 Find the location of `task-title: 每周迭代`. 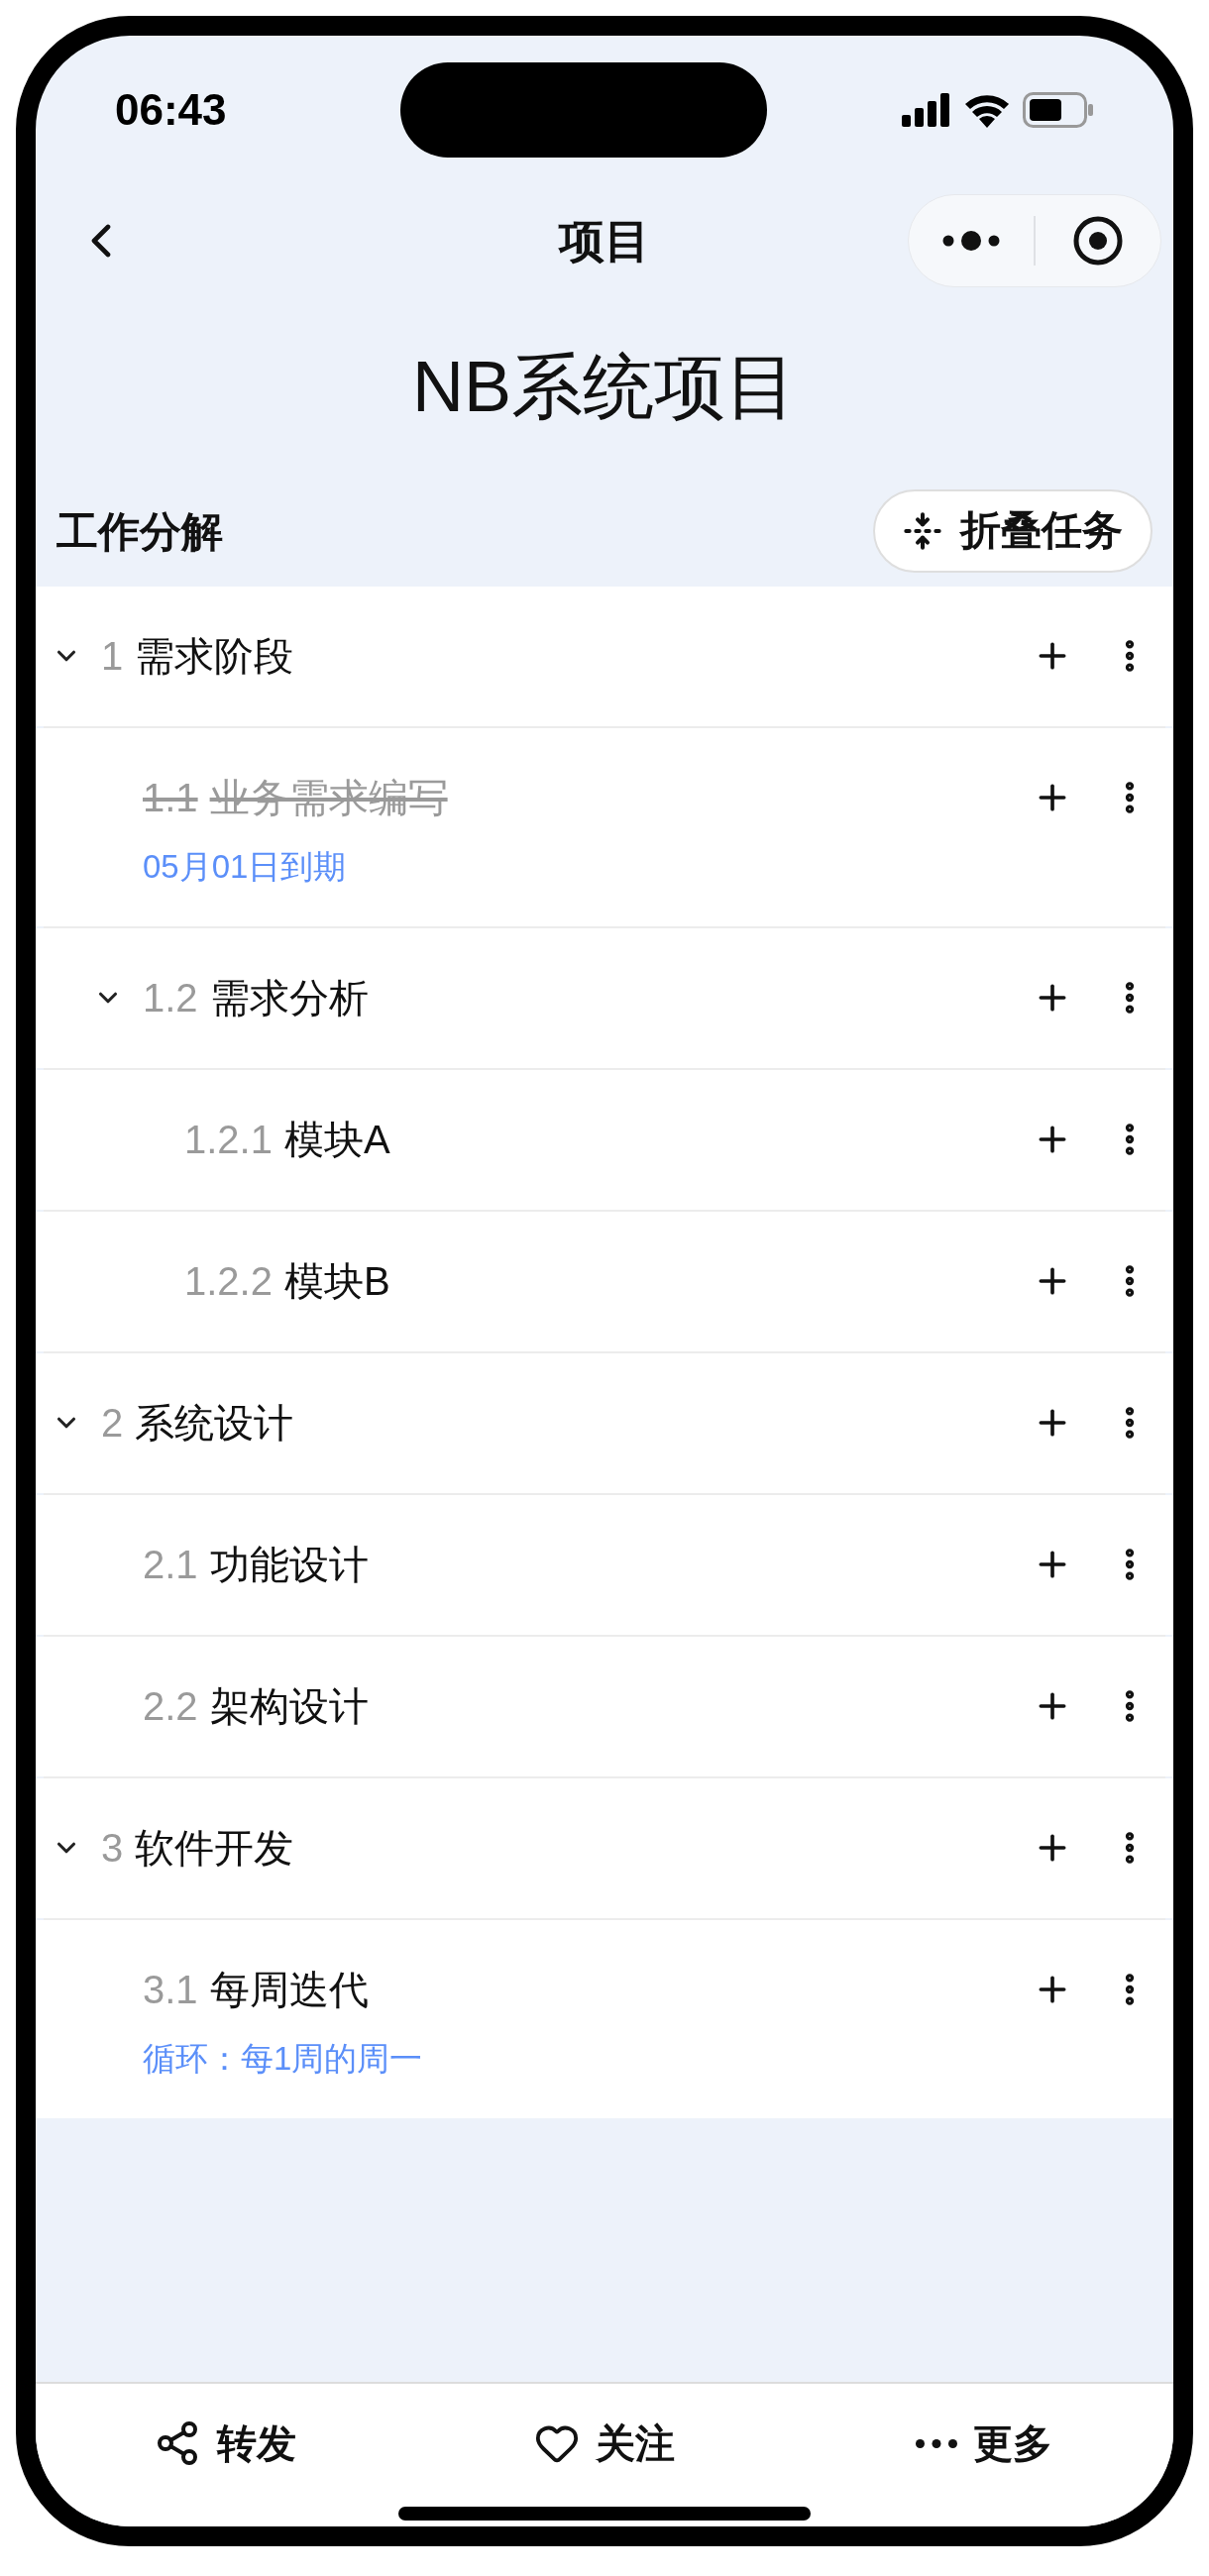

task-title: 每周迭代 is located at coordinates (289, 1989).